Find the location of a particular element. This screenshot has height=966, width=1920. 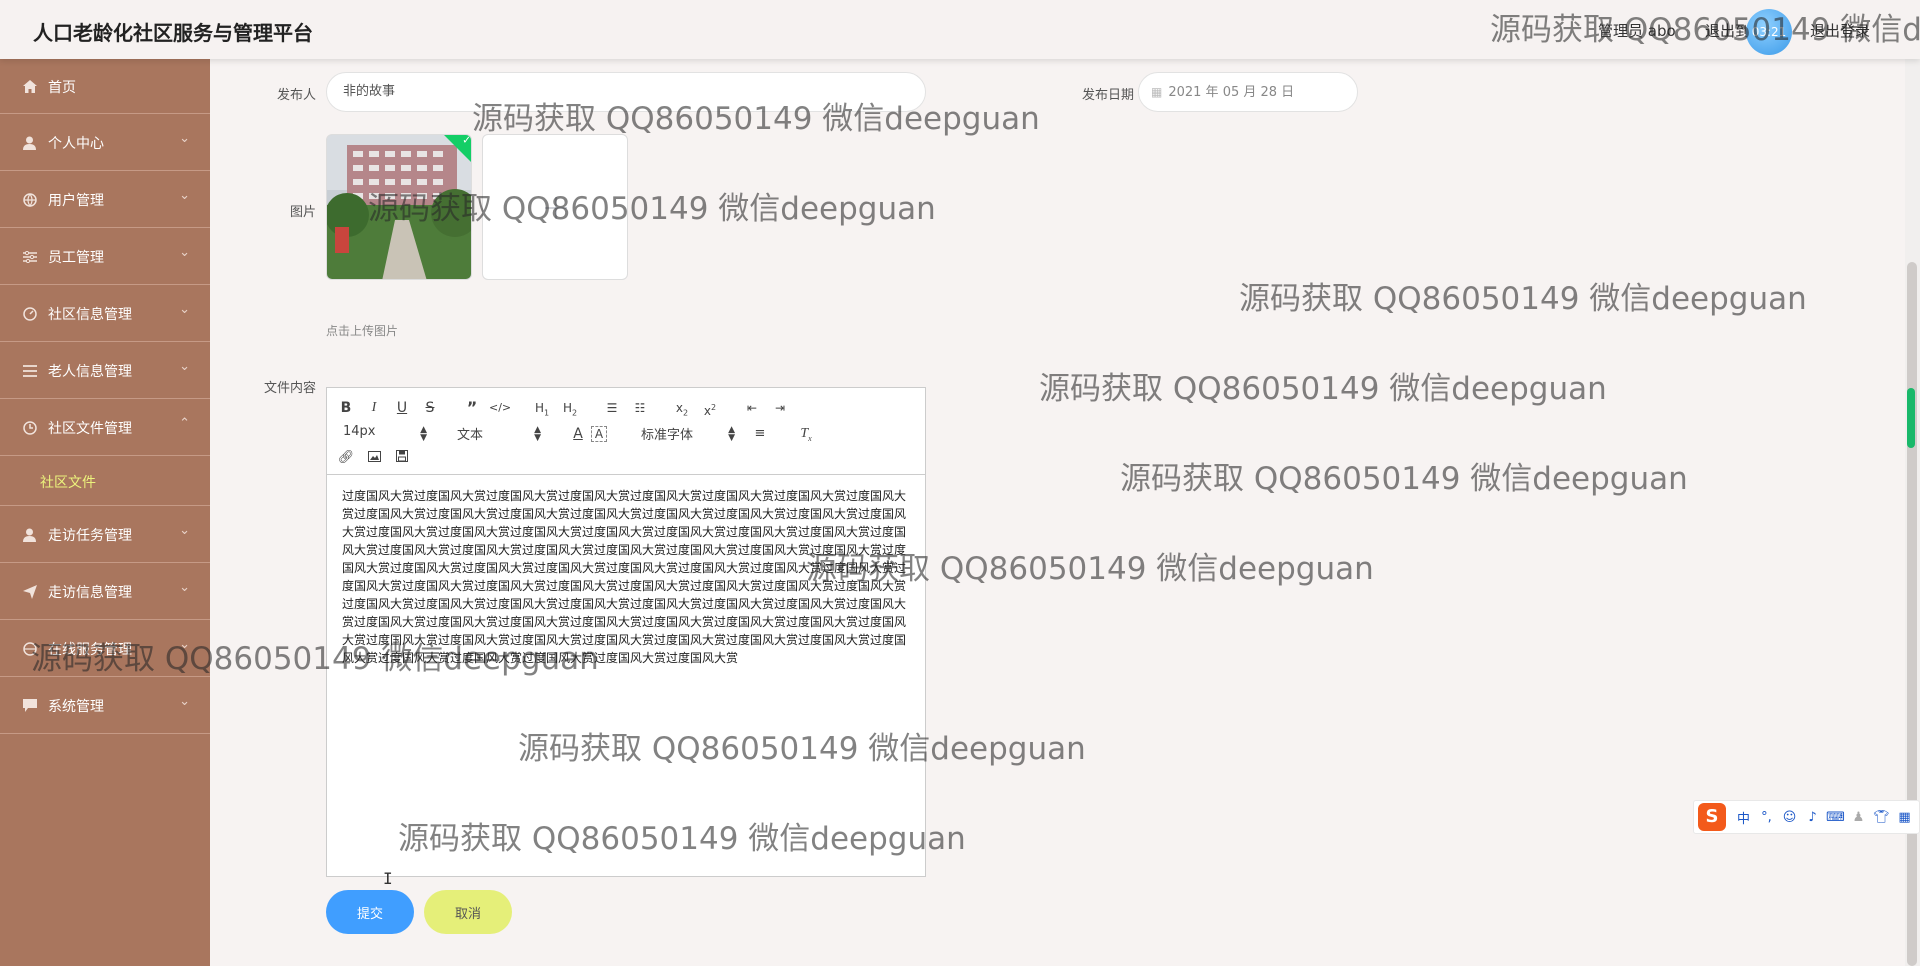

user-icon: ♟ is located at coordinates (1858, 817).